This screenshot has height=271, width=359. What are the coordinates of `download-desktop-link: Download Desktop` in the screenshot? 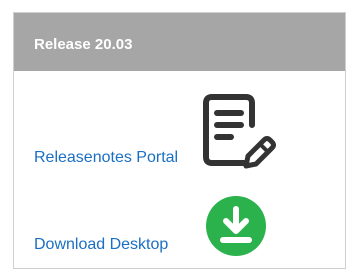 It's located at (101, 245).